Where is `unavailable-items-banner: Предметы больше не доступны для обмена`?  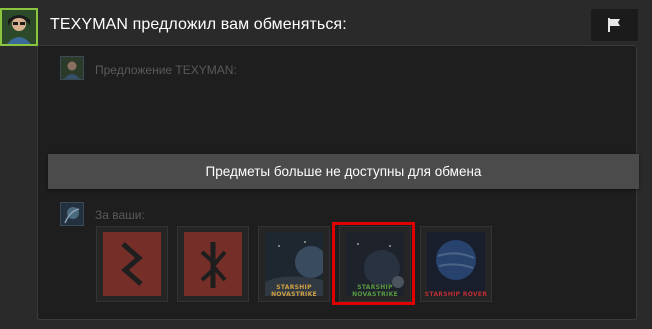 unavailable-items-banner: Предметы больше не доступны для обмена is located at coordinates (343, 171).